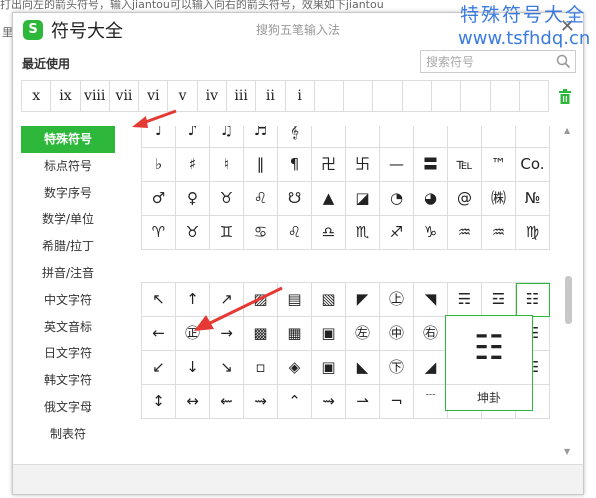 This screenshot has width=596, height=498. What do you see at coordinates (397, 199) in the screenshot?
I see `symbol-cell: ◔` at bounding box center [397, 199].